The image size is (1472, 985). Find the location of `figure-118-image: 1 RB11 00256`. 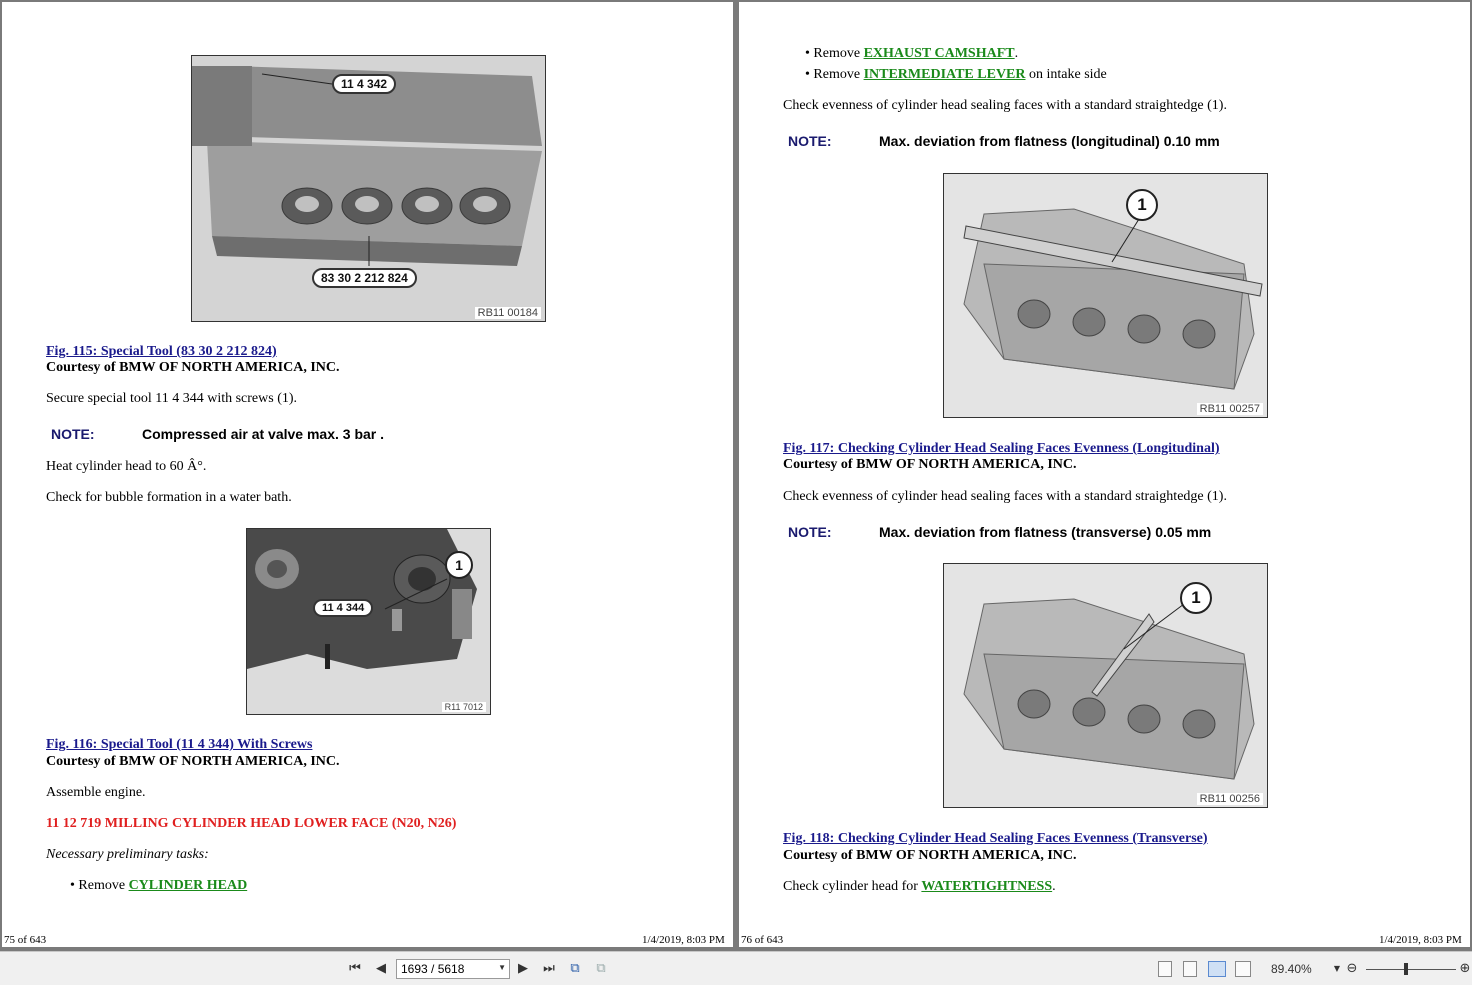

figure-118-image: 1 RB11 00256 is located at coordinates (1105, 685).